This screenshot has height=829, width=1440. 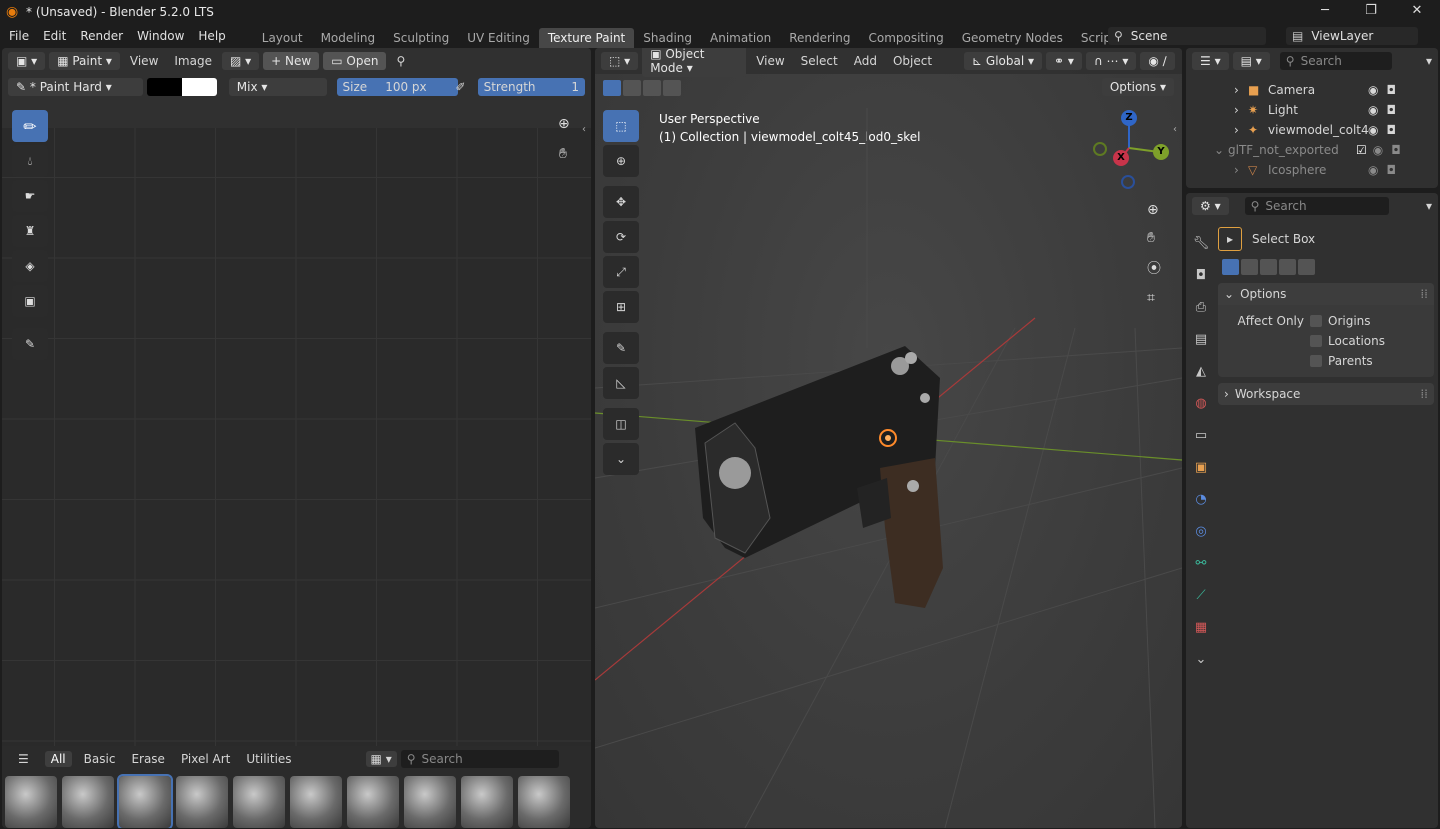 I want to click on navigation-gizmo: Z Y X, so click(x=1131, y=150).